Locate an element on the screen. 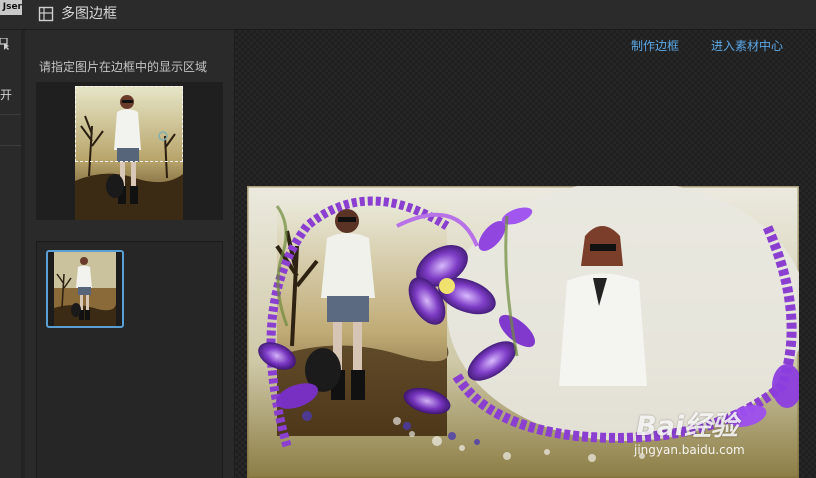  title-bar: Jser 多图边框 is located at coordinates (408, 15).